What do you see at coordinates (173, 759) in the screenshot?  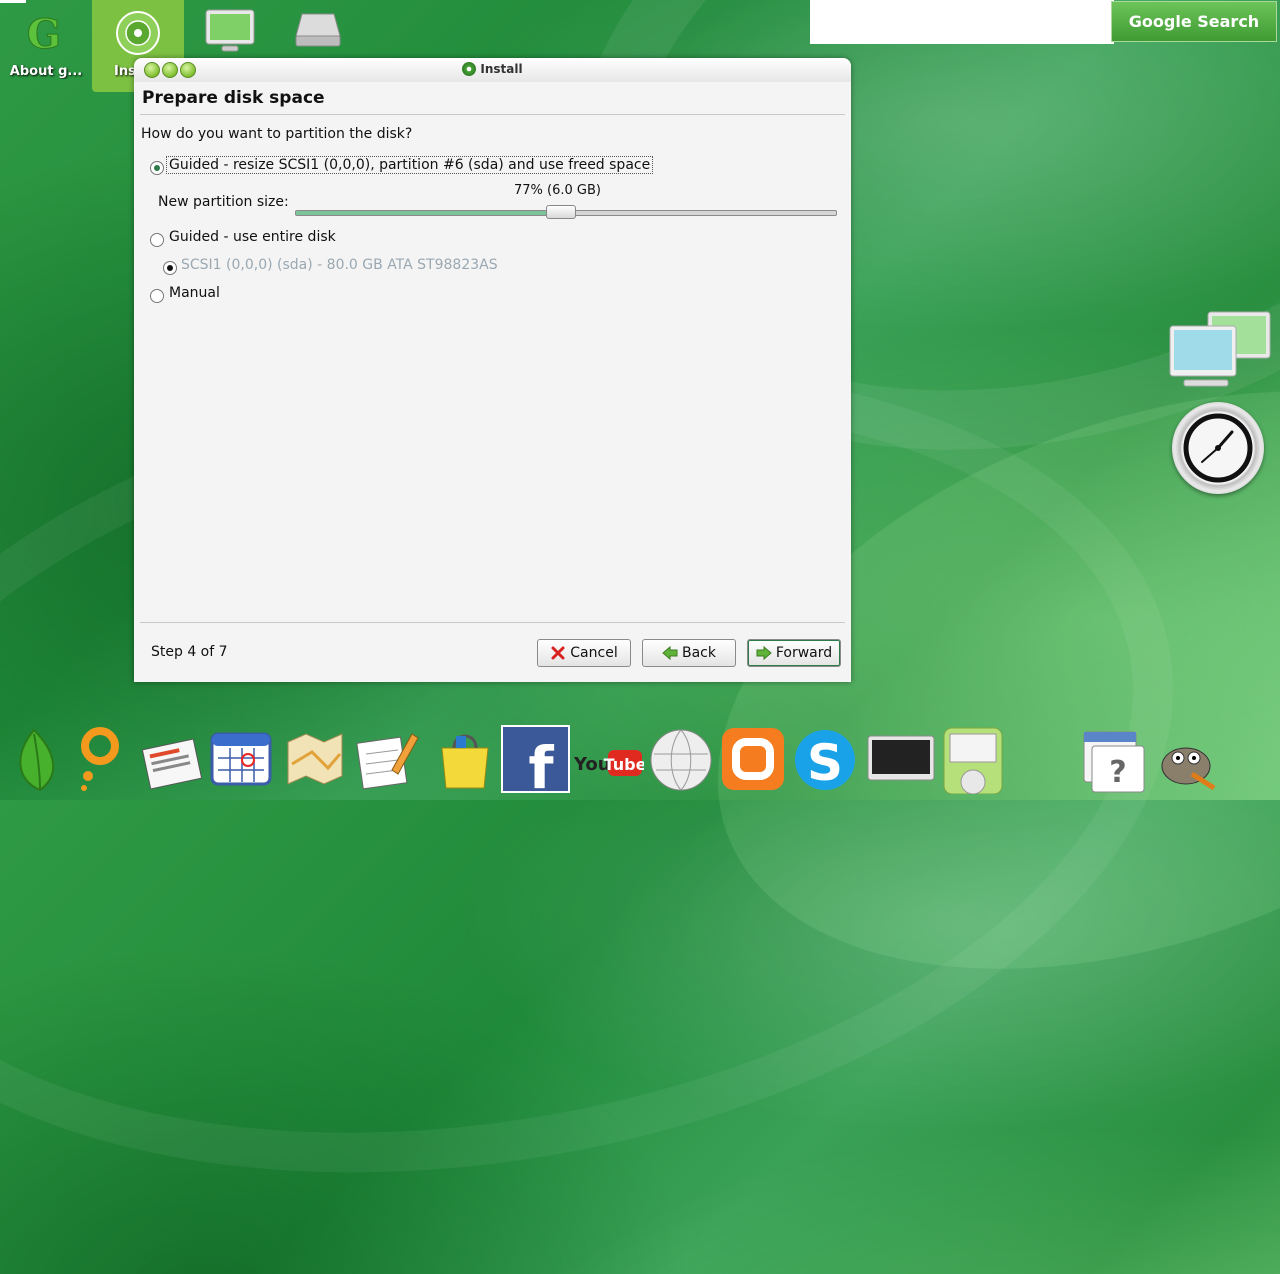 I see `news-icon` at bounding box center [173, 759].